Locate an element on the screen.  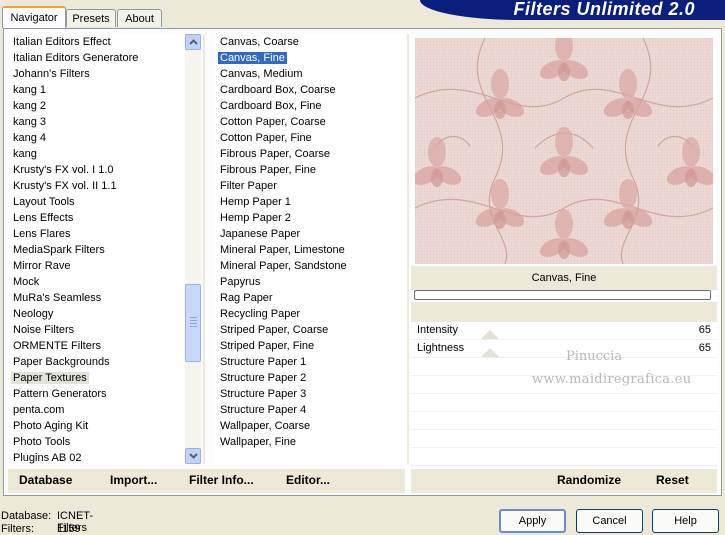
divider is located at coordinates (204, 249).